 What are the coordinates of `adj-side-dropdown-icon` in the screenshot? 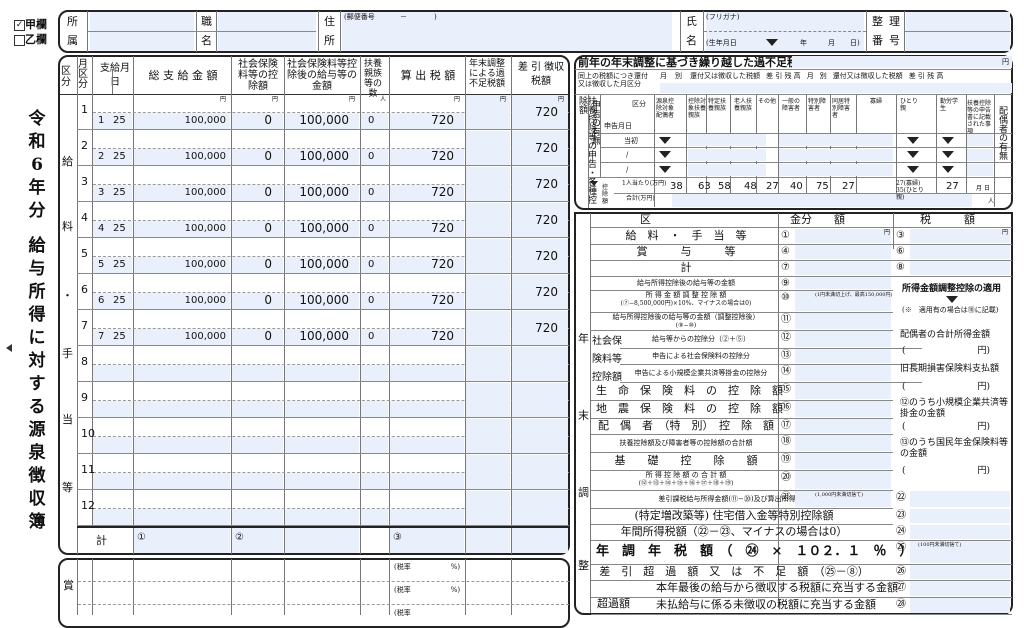 It's located at (952, 299).